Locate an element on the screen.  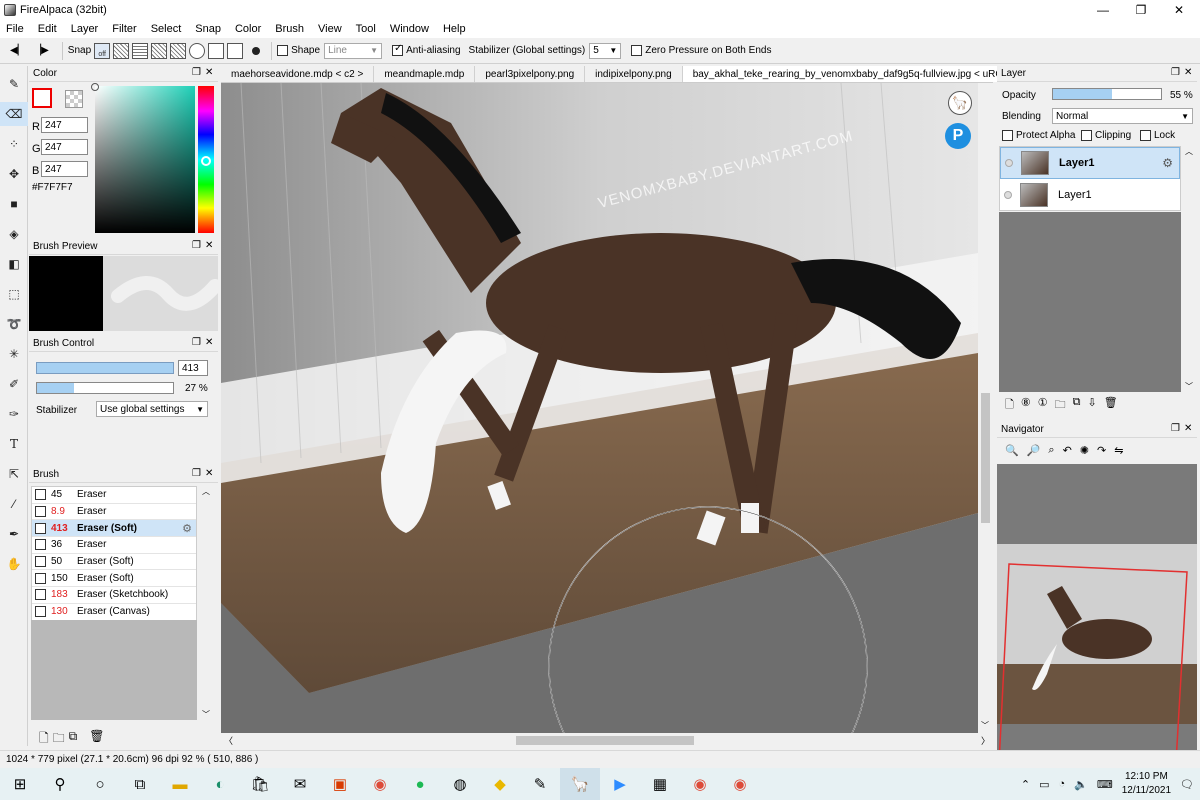
gear-icon: ⚙ is located at coordinates (1167, 163).